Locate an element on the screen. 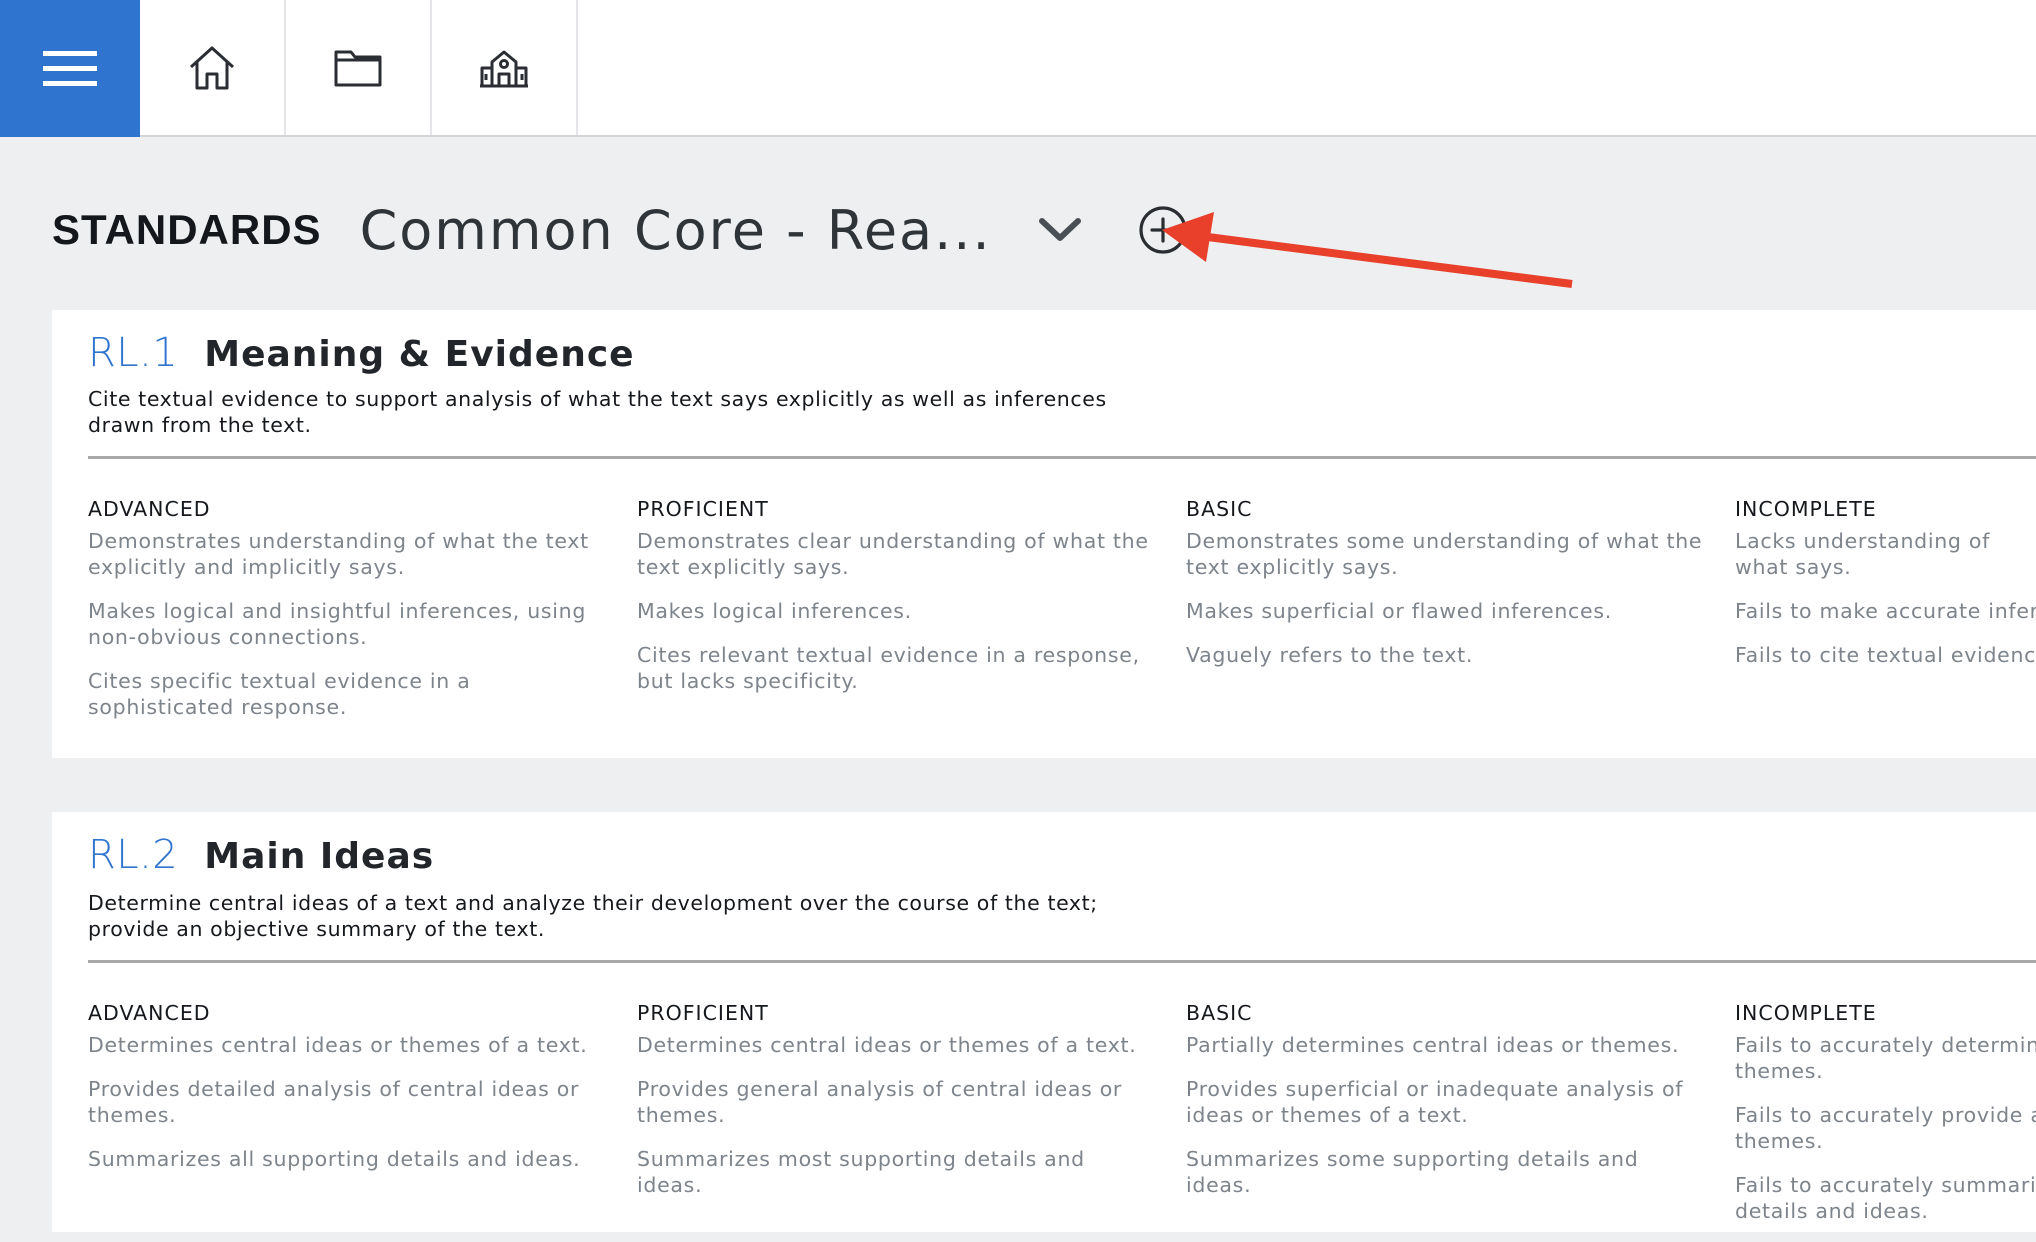  school-building-icon is located at coordinates (504, 68).